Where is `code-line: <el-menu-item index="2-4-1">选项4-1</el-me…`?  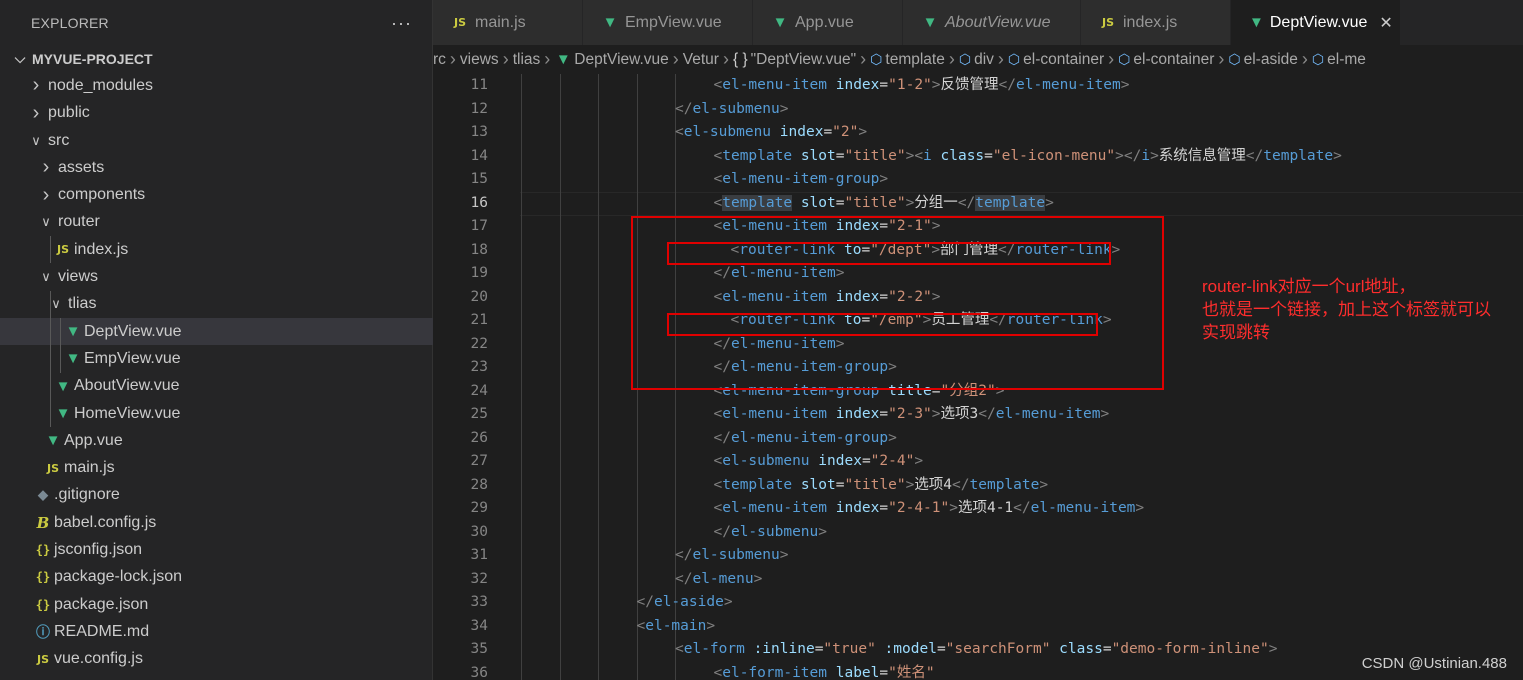
code-line: <el-menu-item index="2-4-1">选项4-1</el-me… is located at coordinates (931, 509).